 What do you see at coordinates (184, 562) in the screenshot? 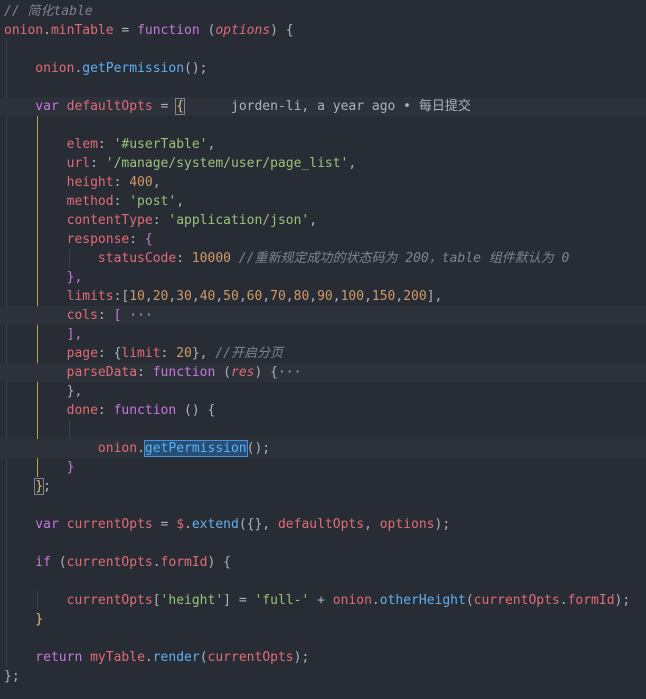
I see `code-token: formId` at bounding box center [184, 562].